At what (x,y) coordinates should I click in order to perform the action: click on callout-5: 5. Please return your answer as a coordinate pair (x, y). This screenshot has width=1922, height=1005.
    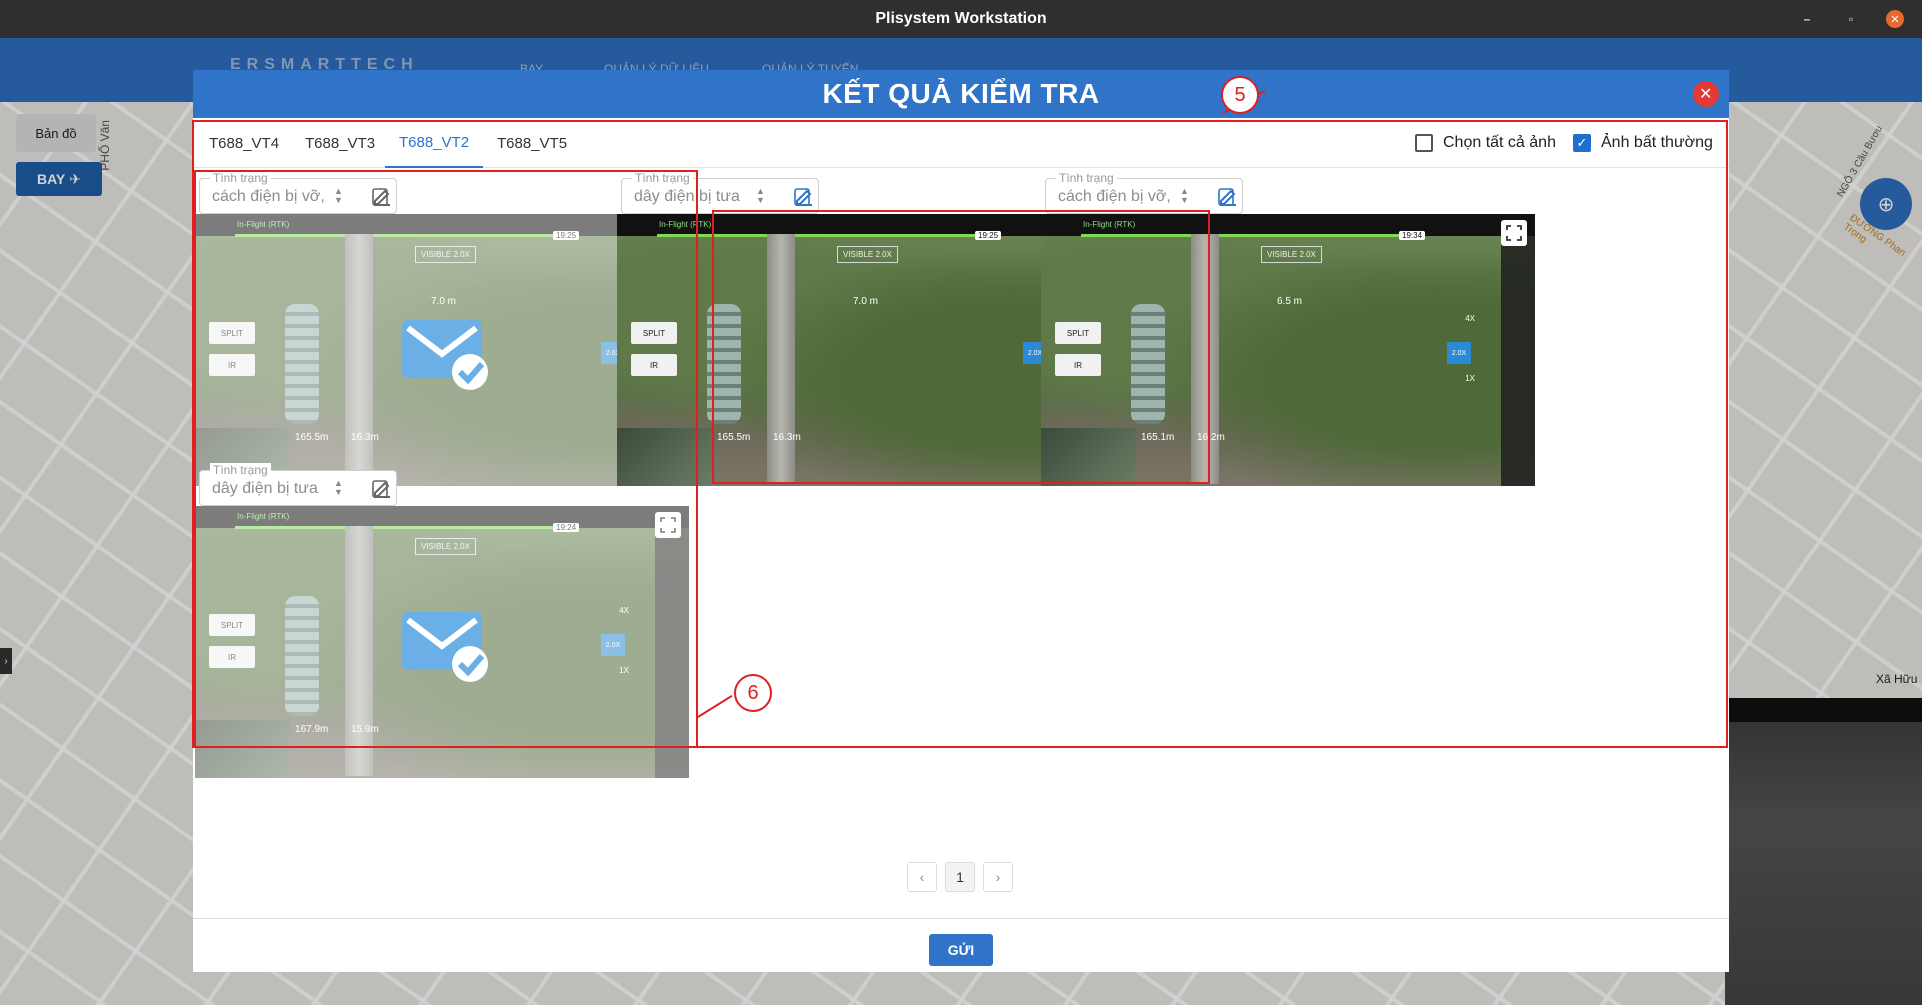
    Looking at the image, I should click on (1240, 95).